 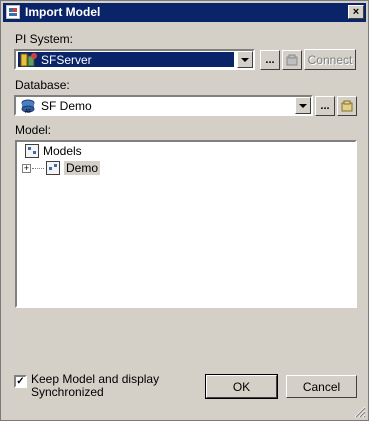 I want to click on title-bar: Import Model ×, so click(x=184, y=12).